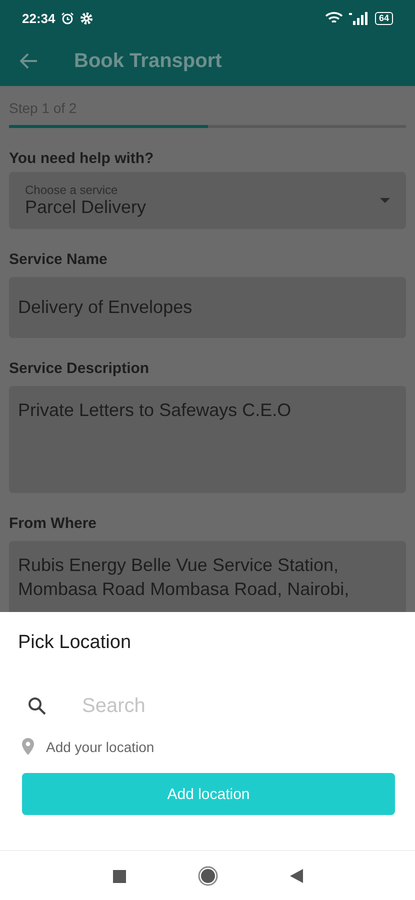  What do you see at coordinates (148, 61) in the screenshot?
I see `screen-title: Book Transport` at bounding box center [148, 61].